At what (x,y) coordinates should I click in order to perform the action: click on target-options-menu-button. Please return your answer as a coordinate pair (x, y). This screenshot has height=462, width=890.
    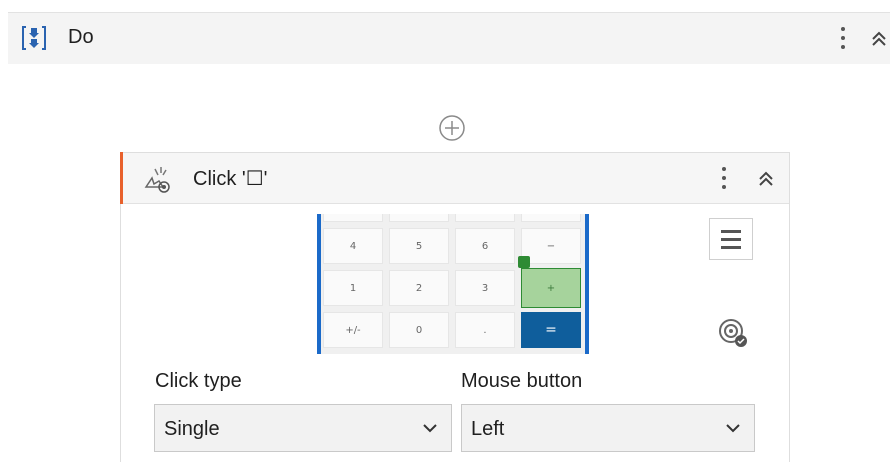
    Looking at the image, I should click on (731, 239).